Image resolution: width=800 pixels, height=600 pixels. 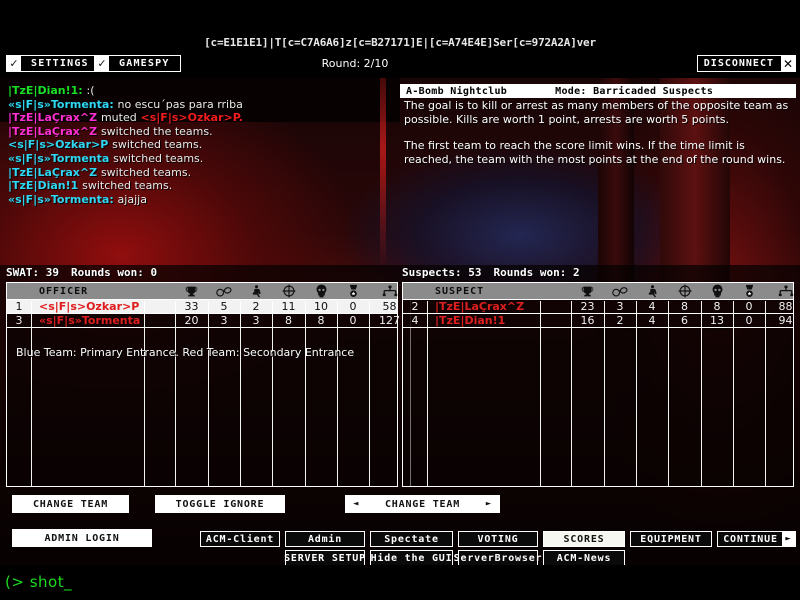 I want to click on cell-trophy: 23, so click(x=587, y=306).